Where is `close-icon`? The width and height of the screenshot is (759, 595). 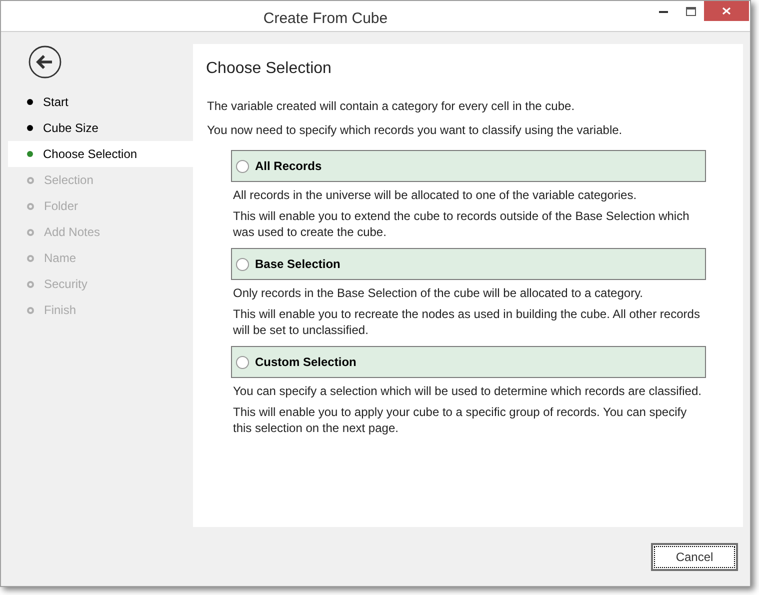 close-icon is located at coordinates (726, 11).